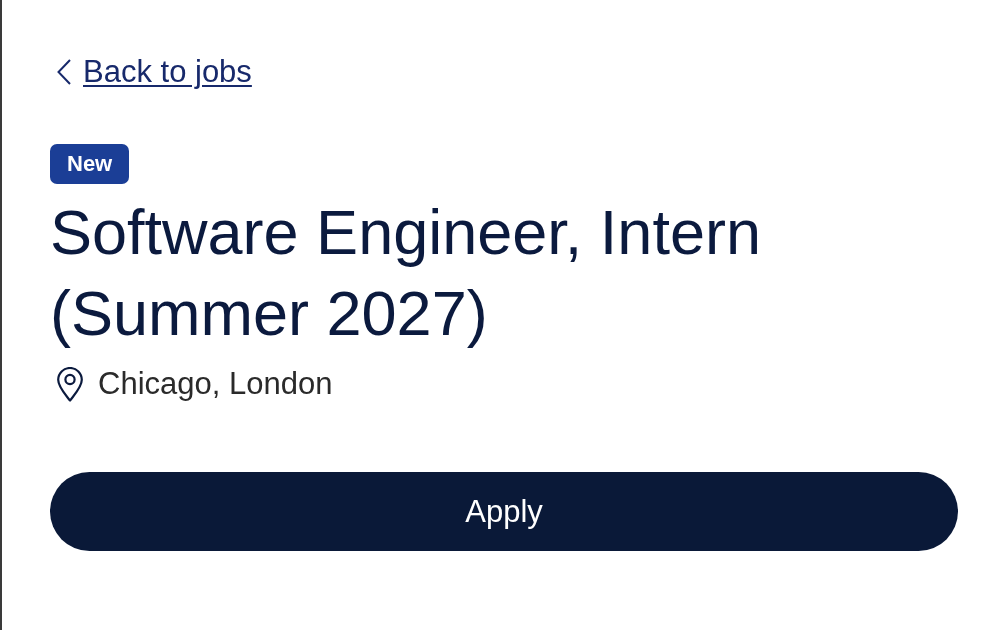  What do you see at coordinates (70, 384) in the screenshot?
I see `location-pin-icon` at bounding box center [70, 384].